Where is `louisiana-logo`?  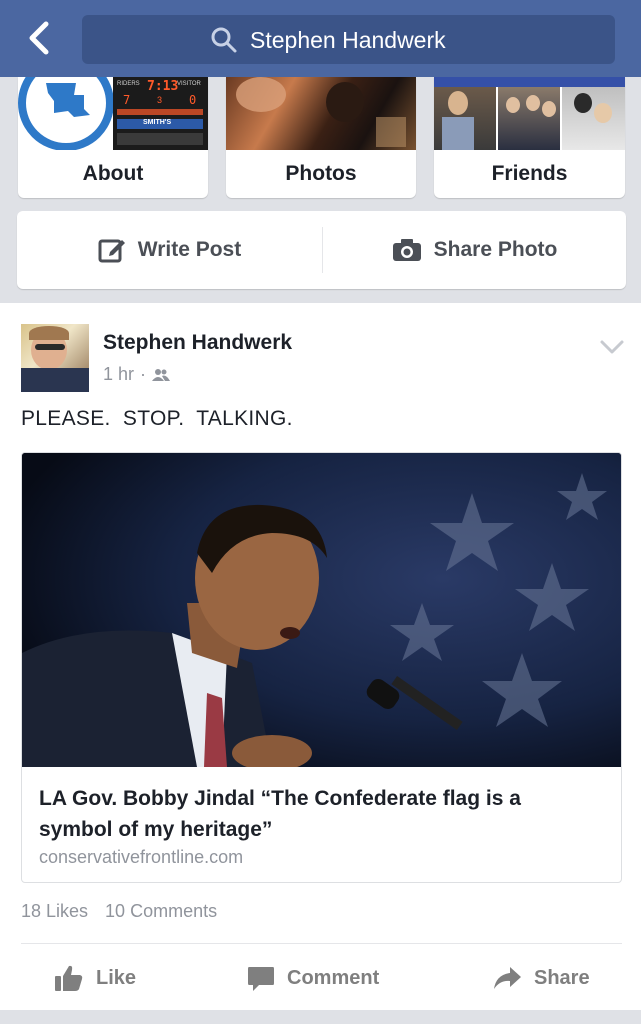 louisiana-logo is located at coordinates (66, 113).